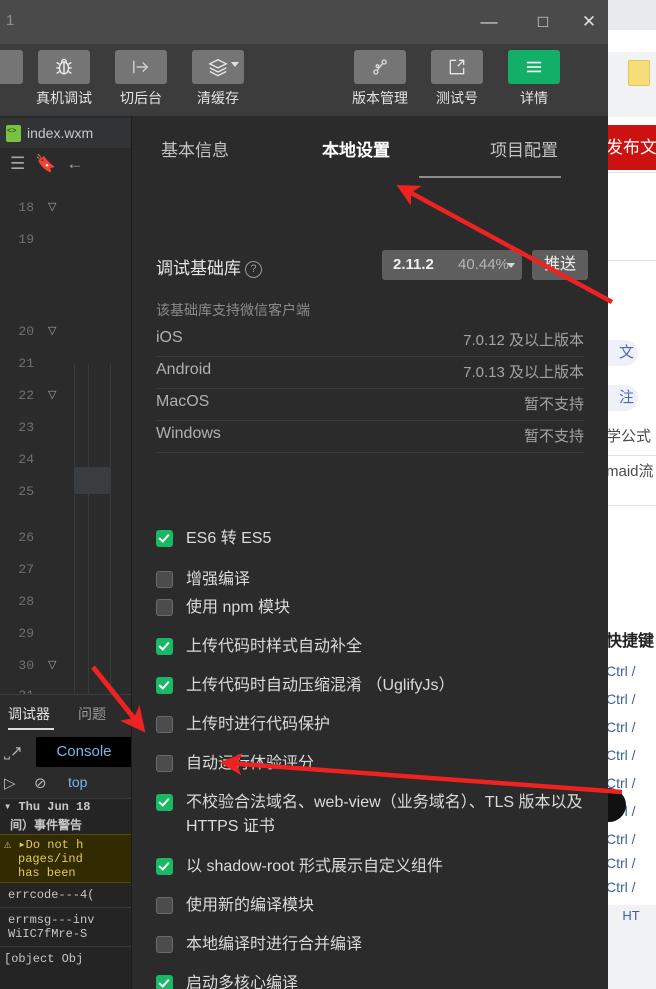 This screenshot has width=656, height=989. What do you see at coordinates (304, 22) in the screenshot?
I see `window-titlebar: 1 — □ ✕` at bounding box center [304, 22].